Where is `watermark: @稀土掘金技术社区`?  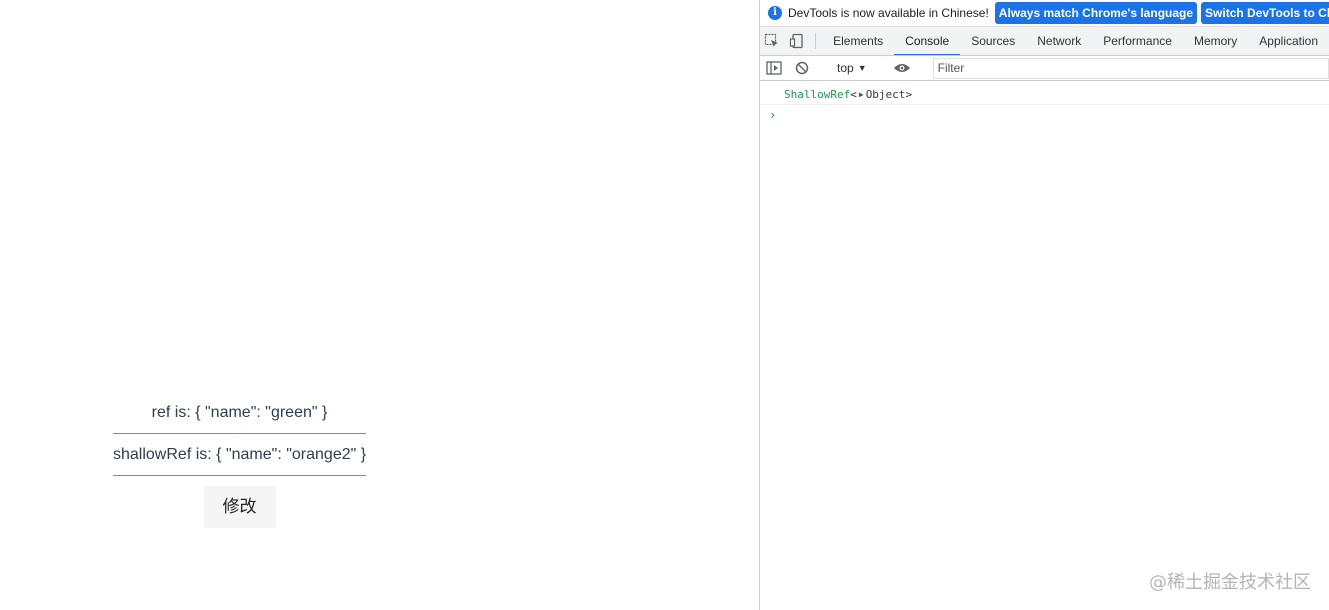 watermark: @稀土掘金技术社区 is located at coordinates (1230, 582).